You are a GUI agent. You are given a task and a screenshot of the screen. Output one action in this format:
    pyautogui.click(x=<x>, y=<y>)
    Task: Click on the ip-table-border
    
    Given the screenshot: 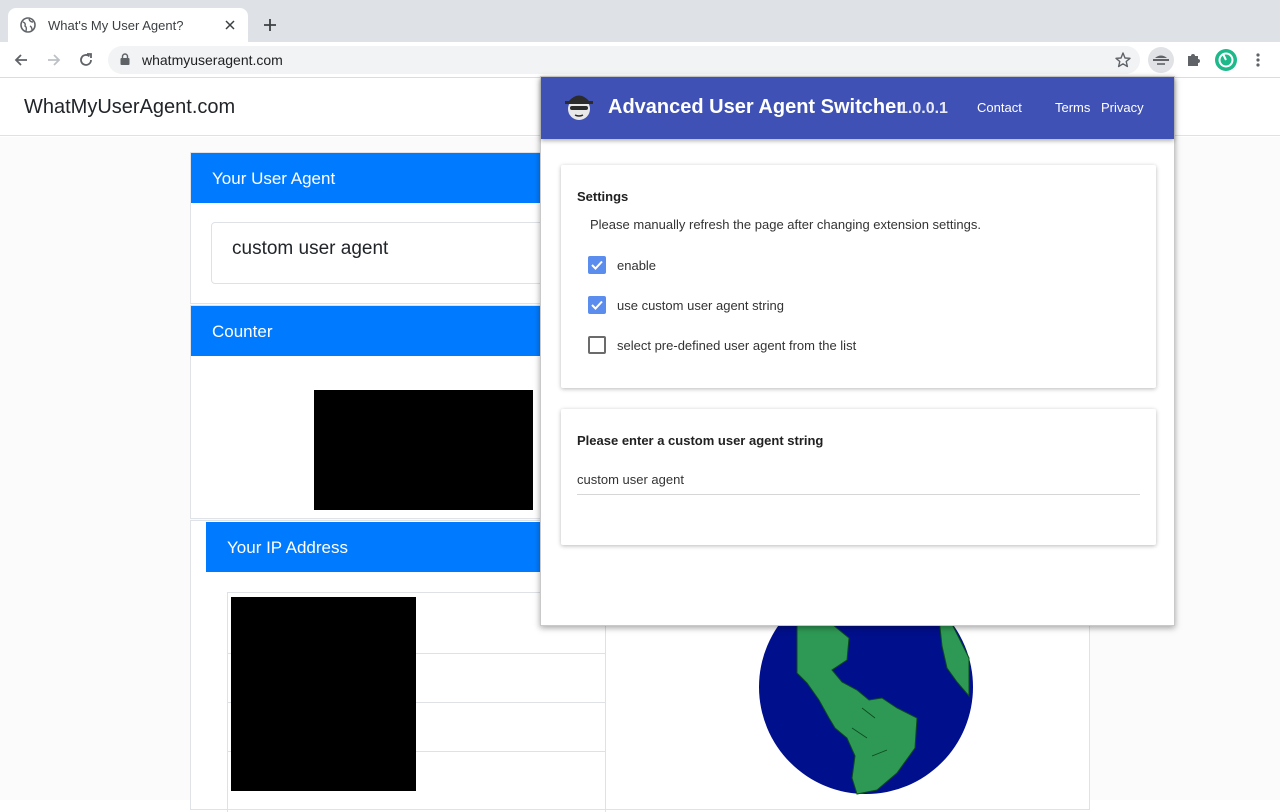 What is the action you would take?
    pyautogui.click(x=227, y=702)
    